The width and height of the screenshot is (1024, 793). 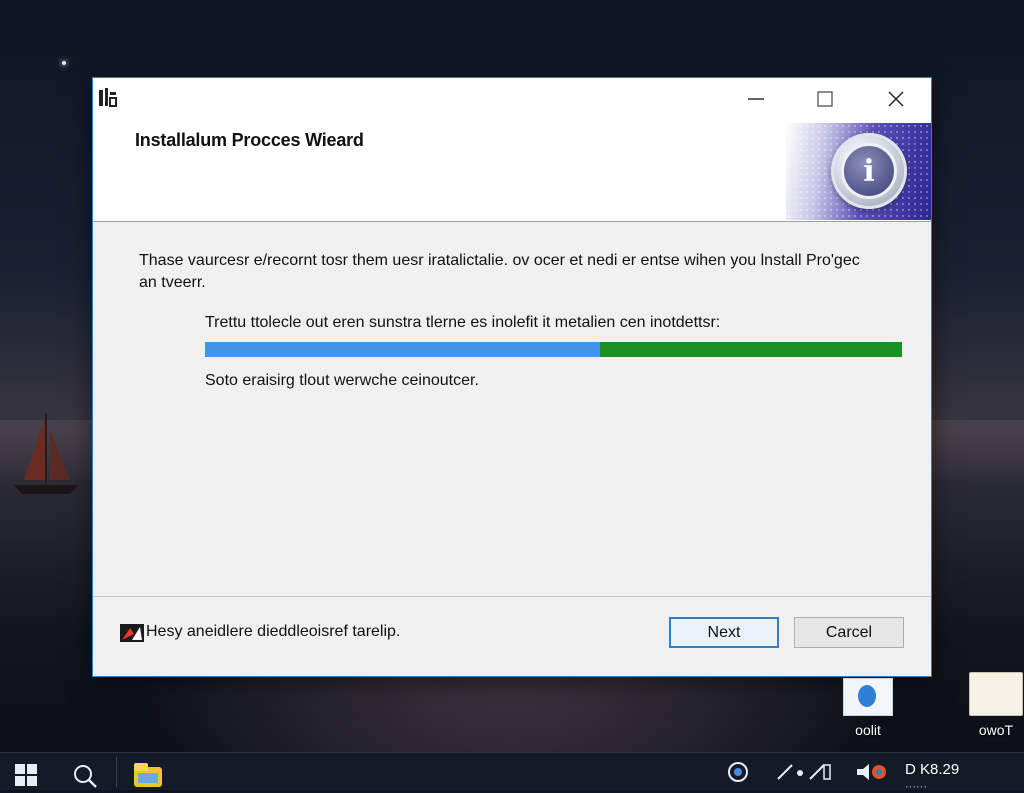 I want to click on desktop-icon-oolit: oolit, so click(x=868, y=708).